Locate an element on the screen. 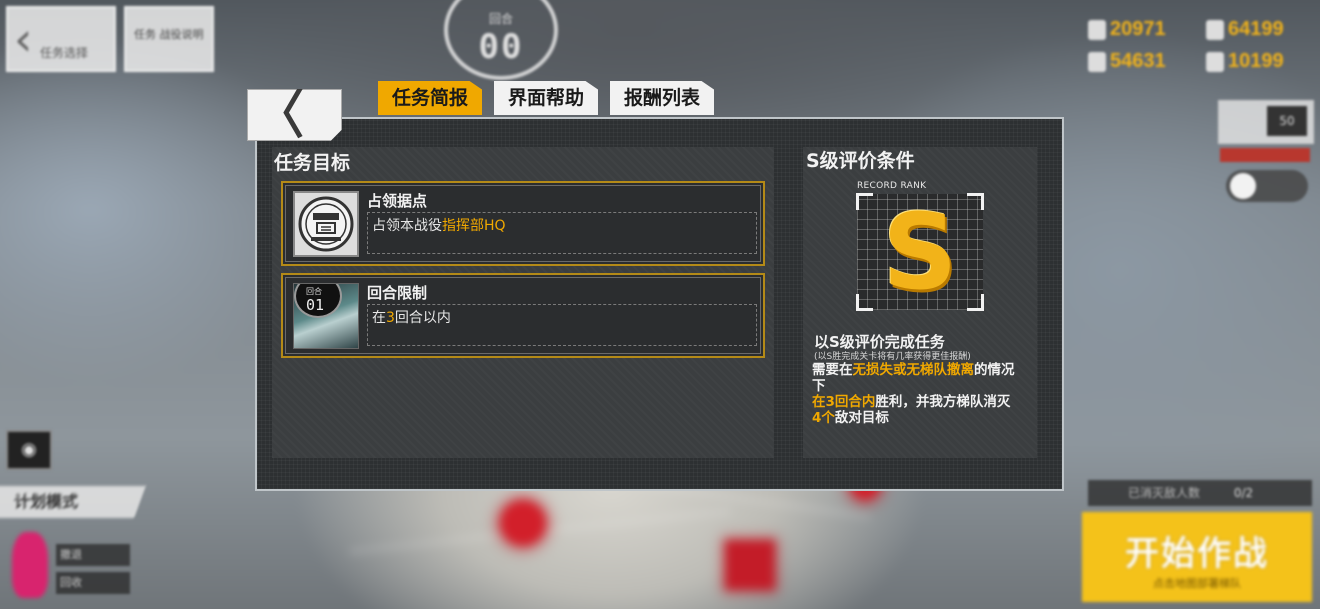 The width and height of the screenshot is (1320, 609). toggle-knob is located at coordinates (1243, 186).